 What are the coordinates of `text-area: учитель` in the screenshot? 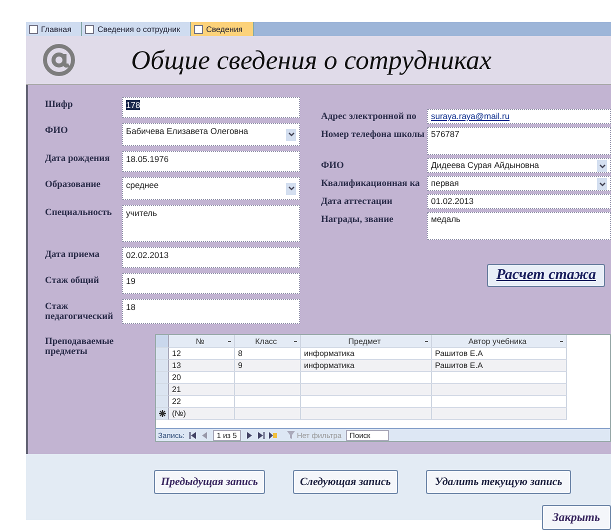 It's located at (211, 223).